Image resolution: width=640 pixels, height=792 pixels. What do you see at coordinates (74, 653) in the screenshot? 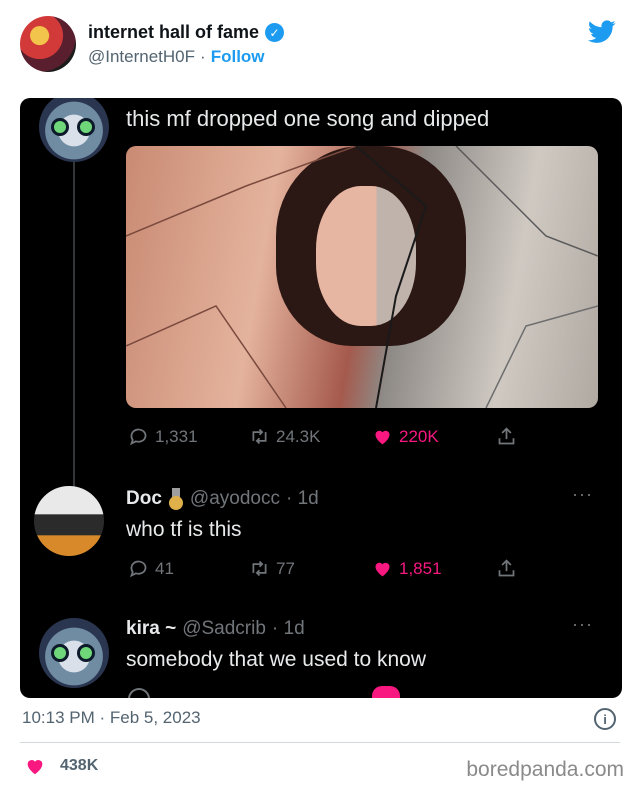
I see `kira-avatar` at bounding box center [74, 653].